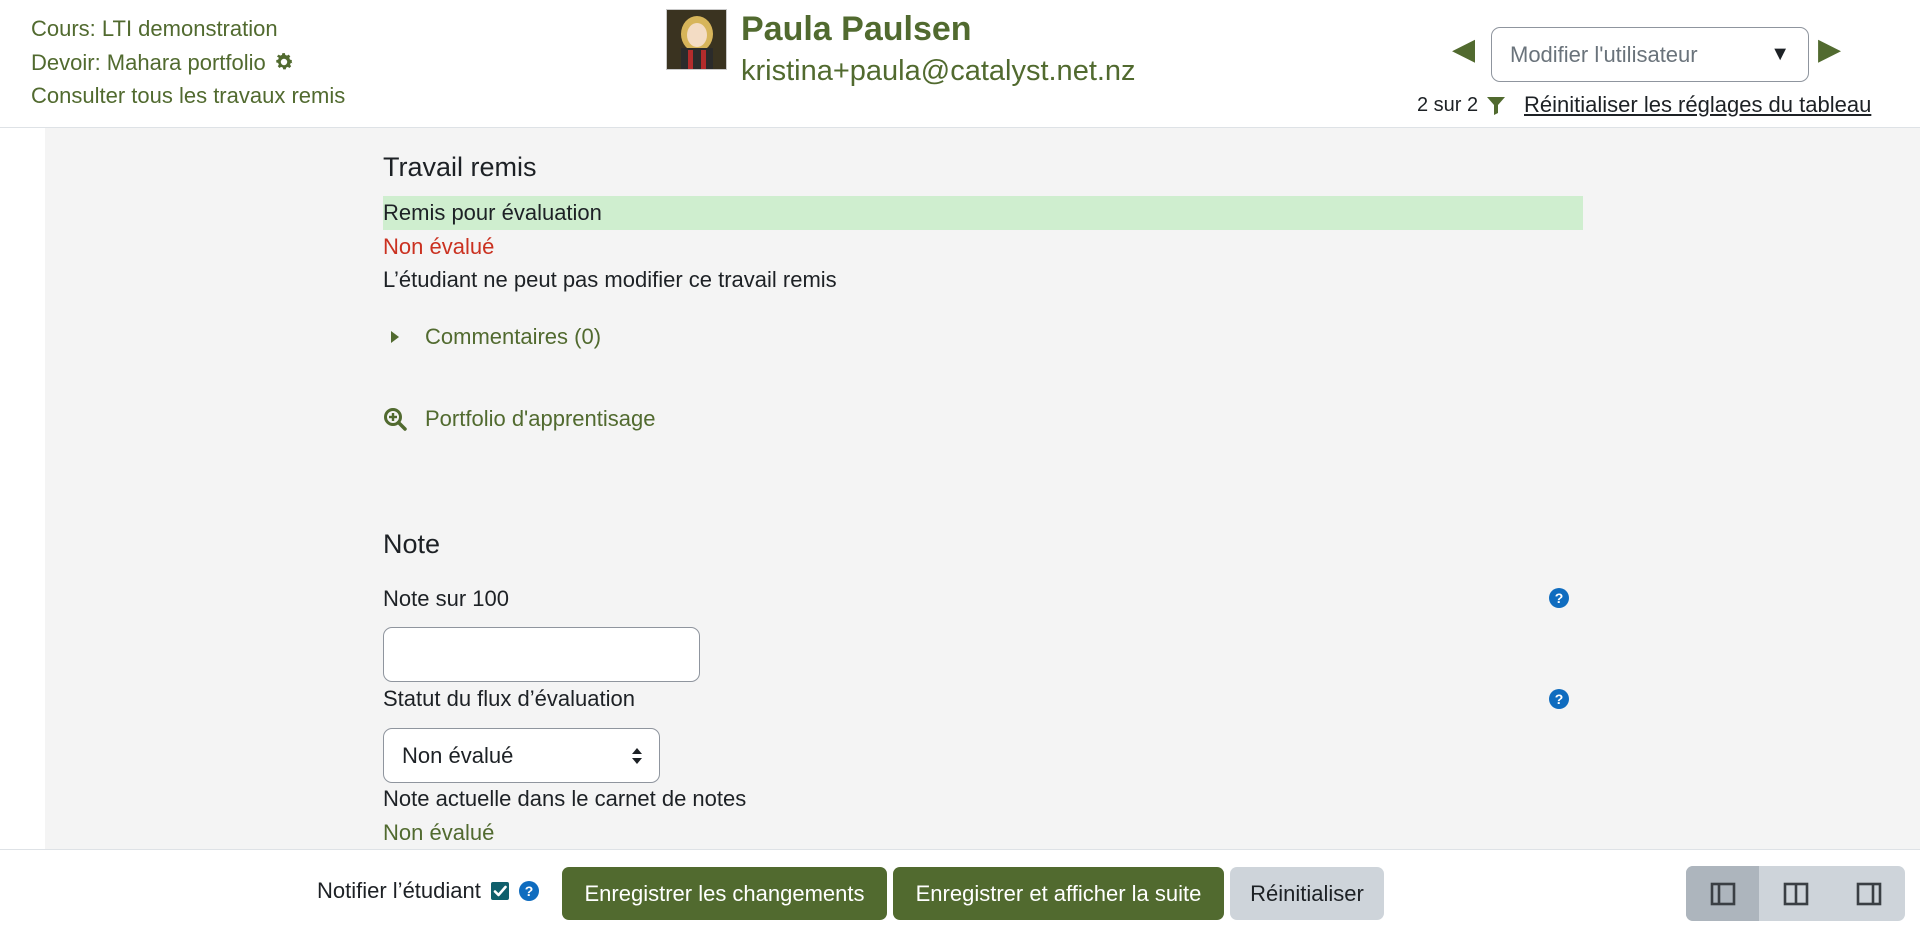 Image resolution: width=1920 pixels, height=939 pixels. I want to click on layout-toggle-group, so click(1795, 893).